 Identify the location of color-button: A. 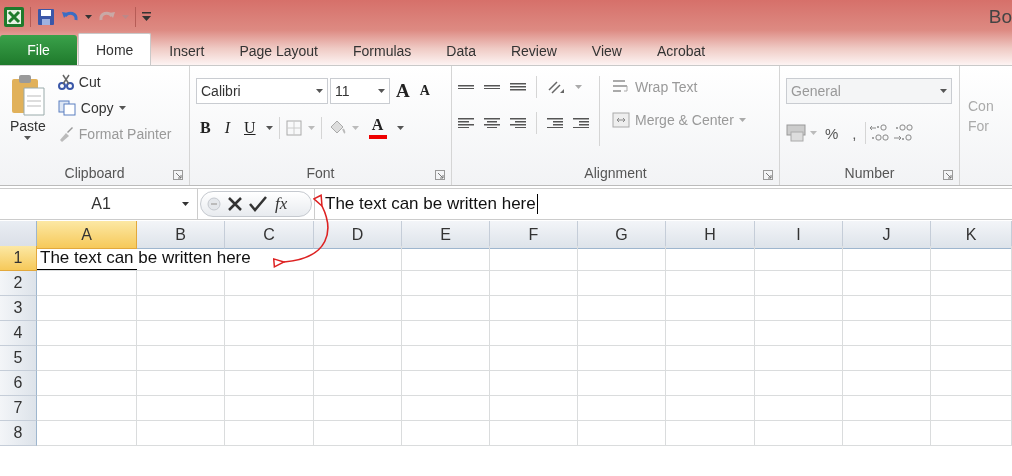
(377, 127).